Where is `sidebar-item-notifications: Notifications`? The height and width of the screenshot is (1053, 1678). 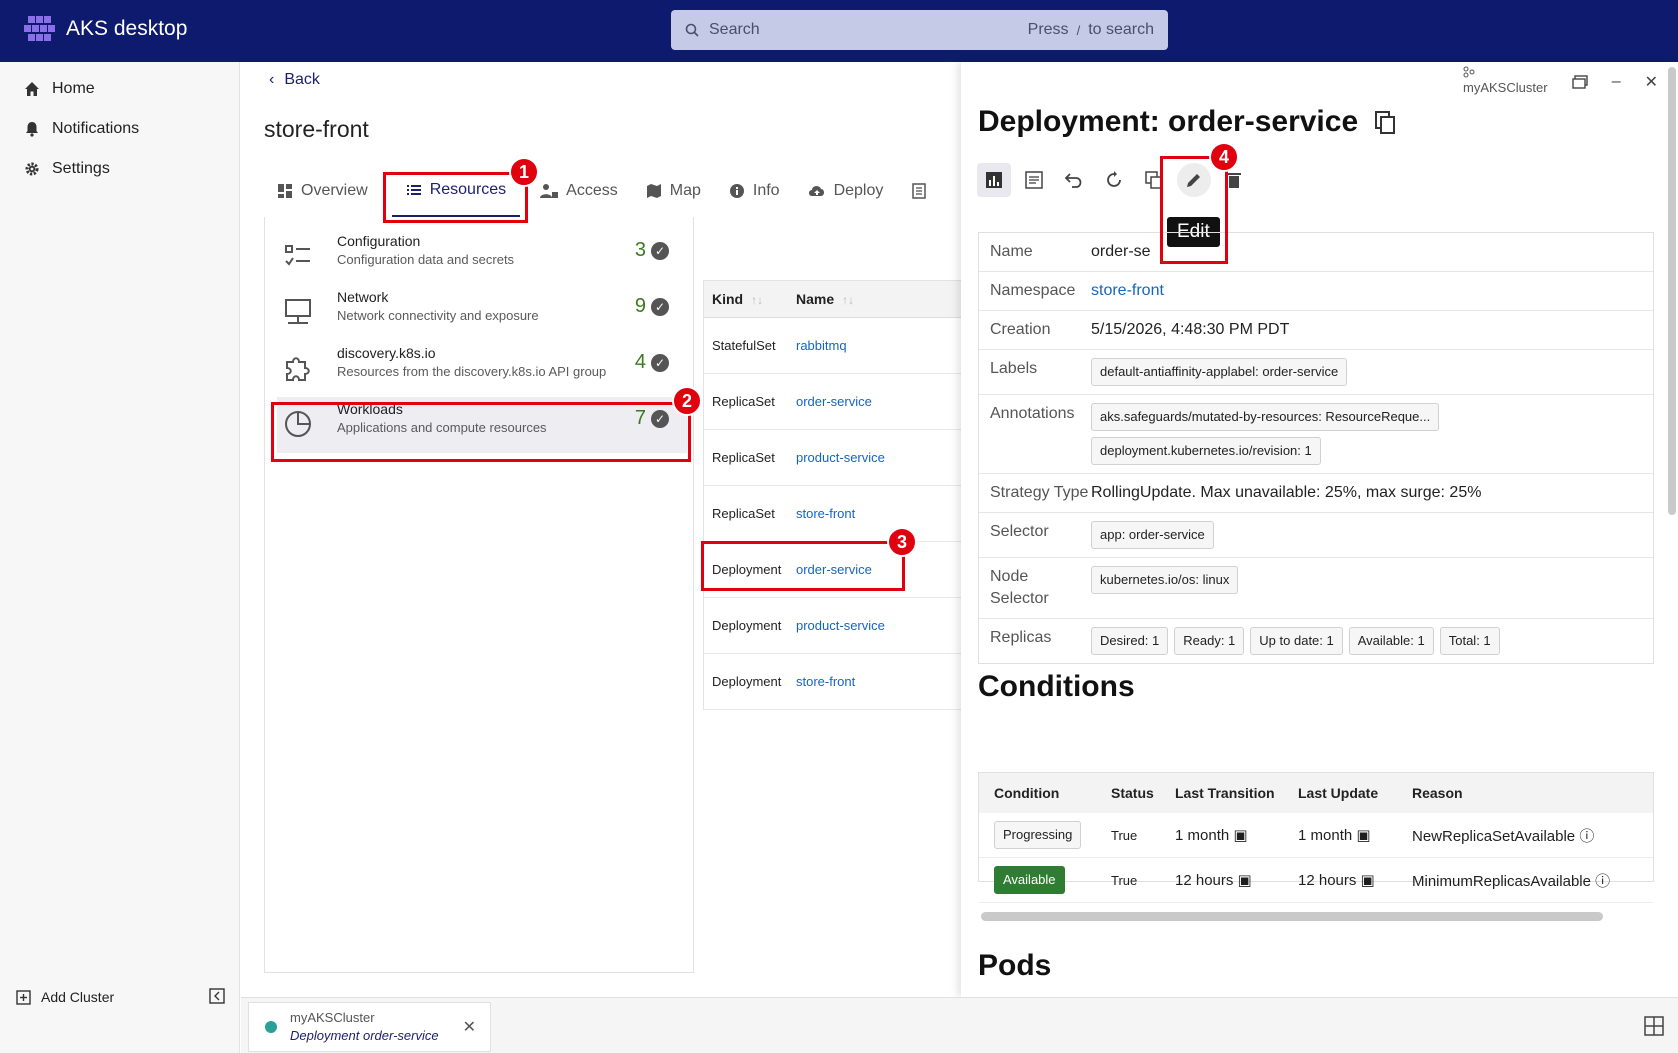
sidebar-item-notifications: Notifications is located at coordinates (119, 129).